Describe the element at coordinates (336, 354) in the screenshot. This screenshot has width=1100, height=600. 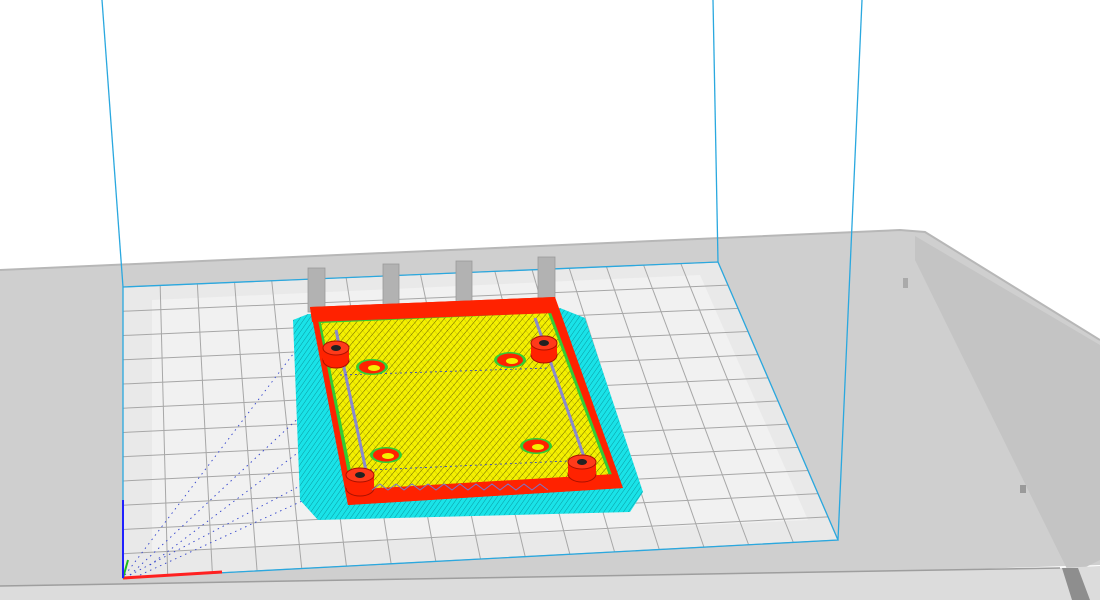
I see `boss-back-left` at that location.